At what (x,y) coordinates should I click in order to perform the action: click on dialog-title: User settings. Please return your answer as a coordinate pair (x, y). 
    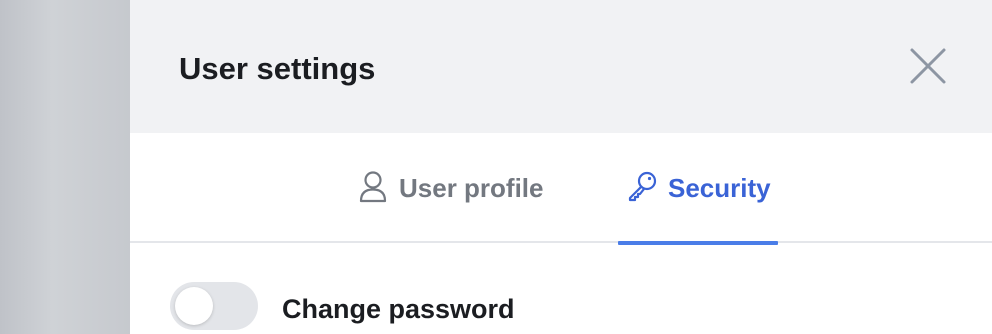
    Looking at the image, I should click on (277, 68).